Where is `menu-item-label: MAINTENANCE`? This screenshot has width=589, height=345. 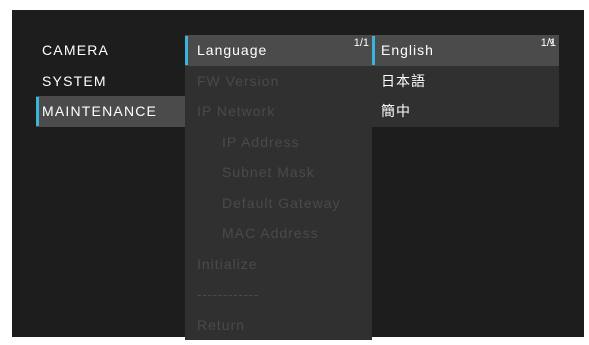
menu-item-label: MAINTENANCE is located at coordinates (100, 111).